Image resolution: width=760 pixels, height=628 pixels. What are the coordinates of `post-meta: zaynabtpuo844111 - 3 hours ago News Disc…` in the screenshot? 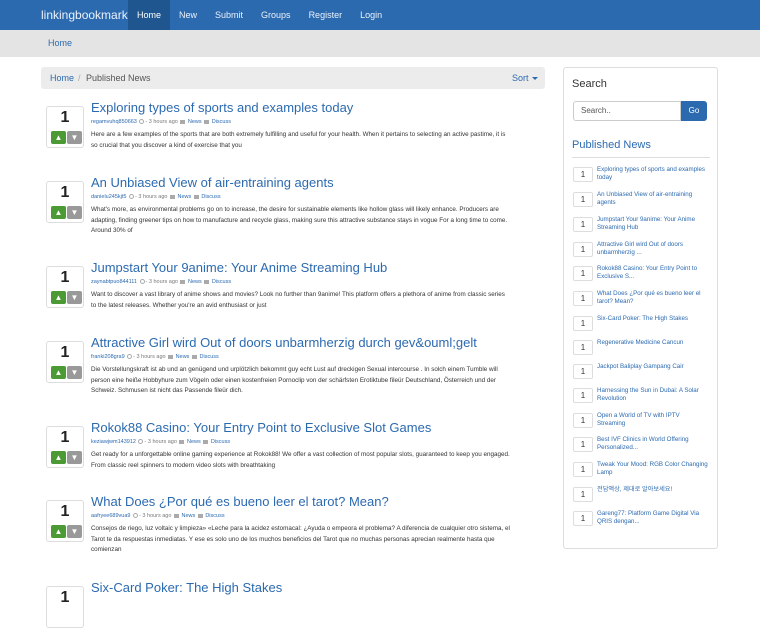 It's located at (161, 282).